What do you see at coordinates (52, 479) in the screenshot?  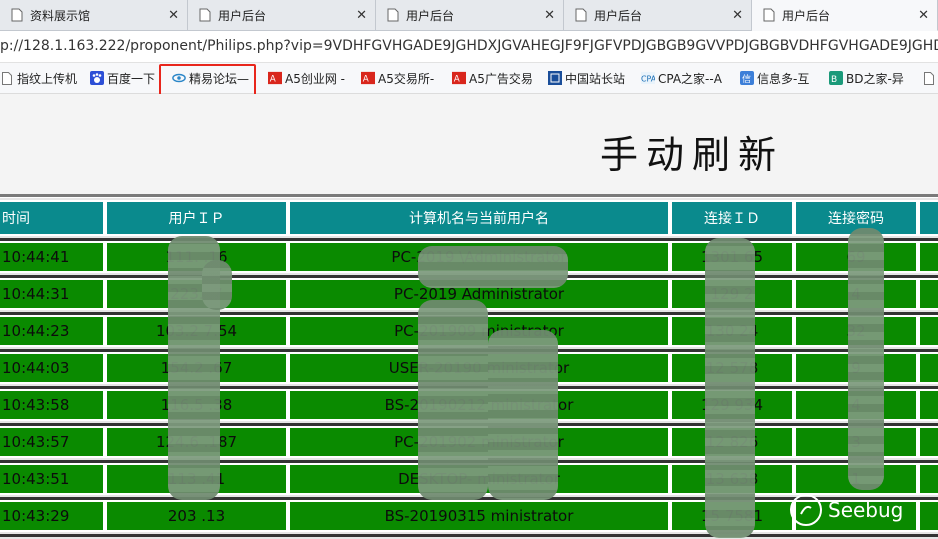 I see `cell-time: 10:43:51` at bounding box center [52, 479].